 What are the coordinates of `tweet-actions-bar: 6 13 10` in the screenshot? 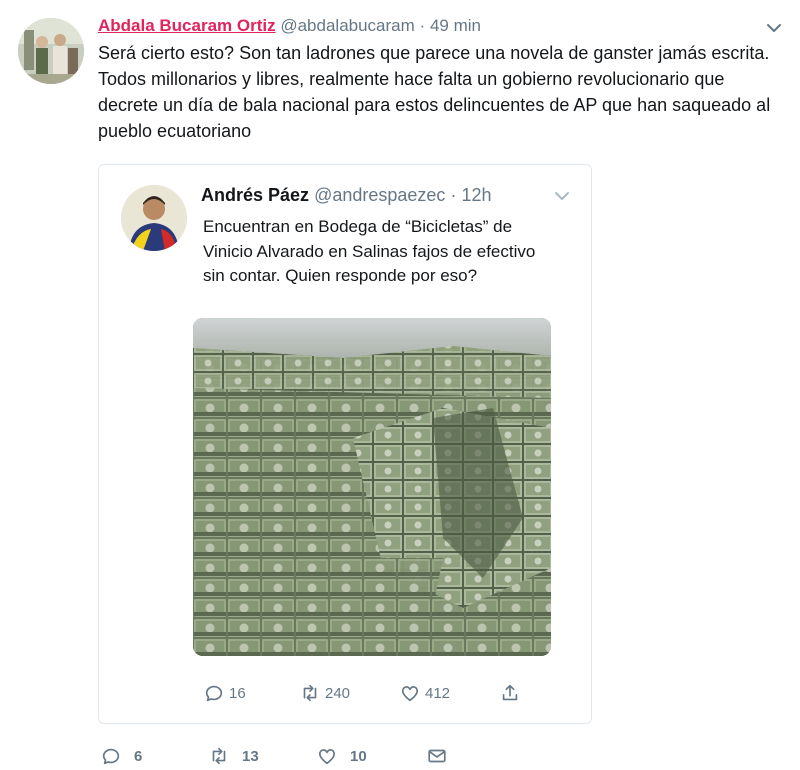 It's located at (290, 756).